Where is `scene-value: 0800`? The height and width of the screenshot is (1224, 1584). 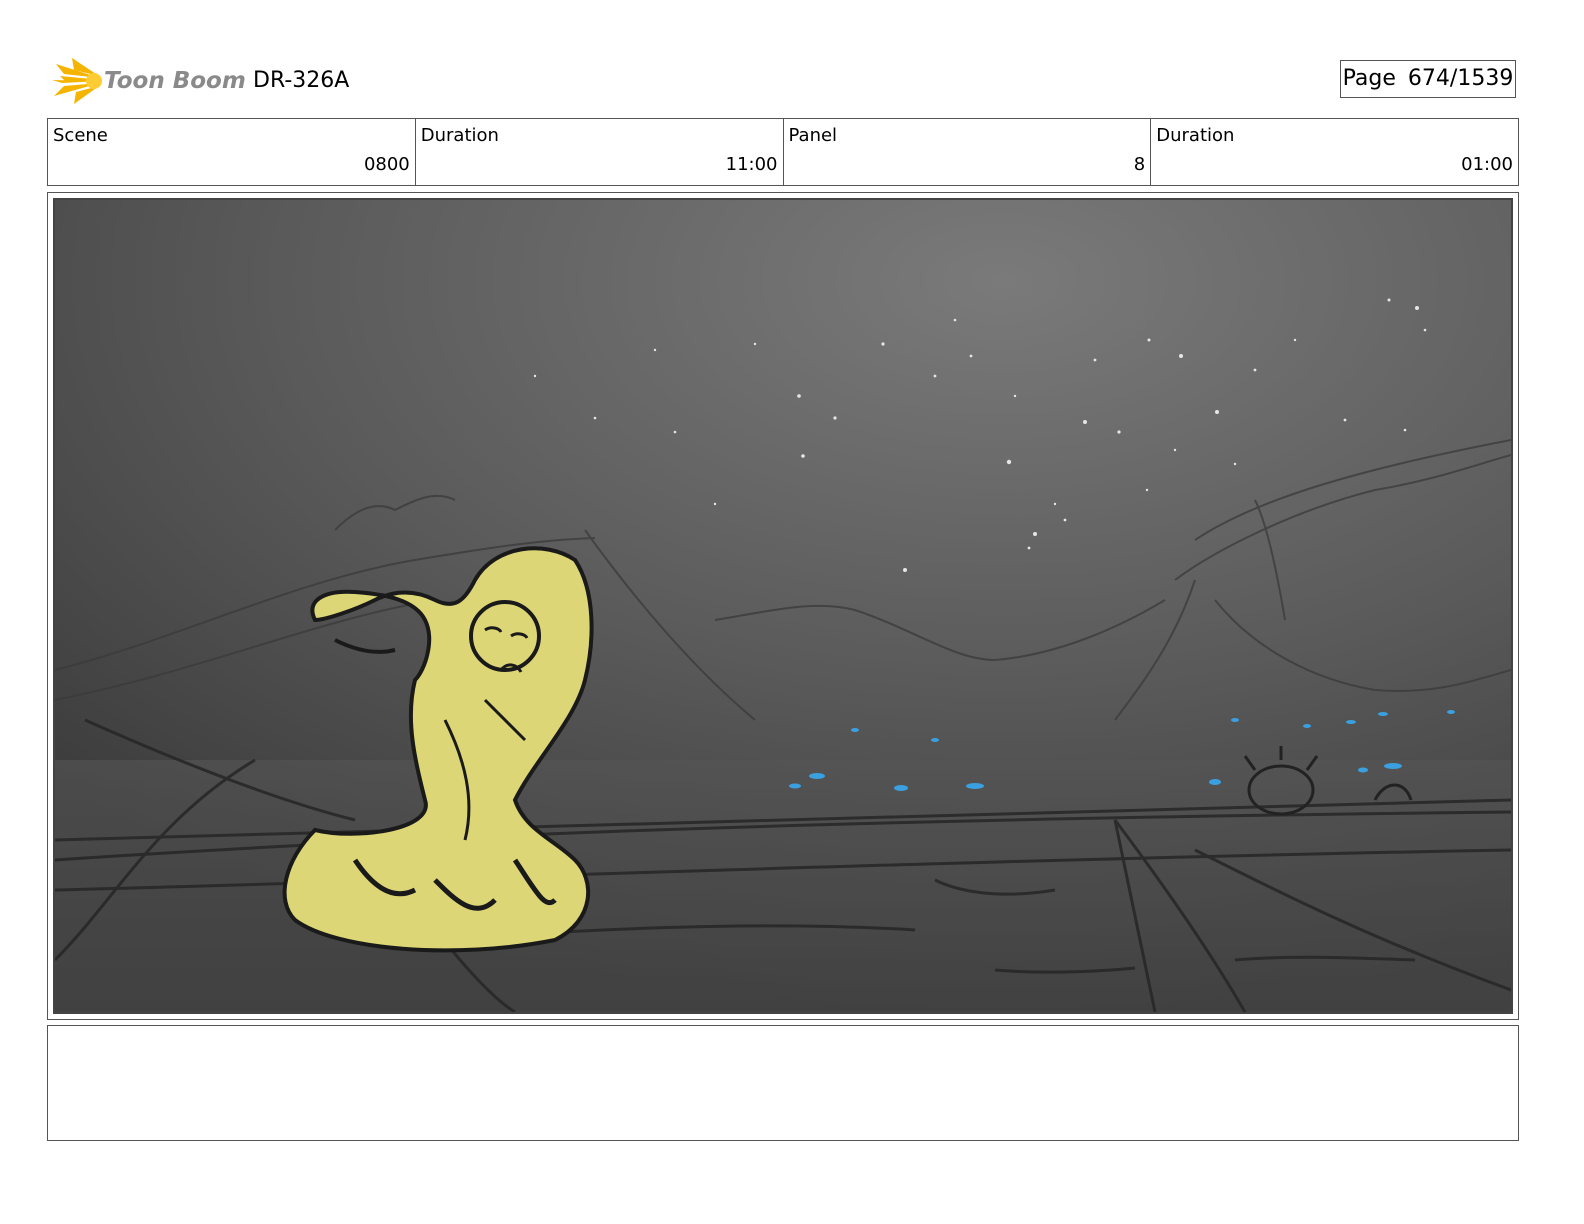
scene-value: 0800 is located at coordinates (386, 164).